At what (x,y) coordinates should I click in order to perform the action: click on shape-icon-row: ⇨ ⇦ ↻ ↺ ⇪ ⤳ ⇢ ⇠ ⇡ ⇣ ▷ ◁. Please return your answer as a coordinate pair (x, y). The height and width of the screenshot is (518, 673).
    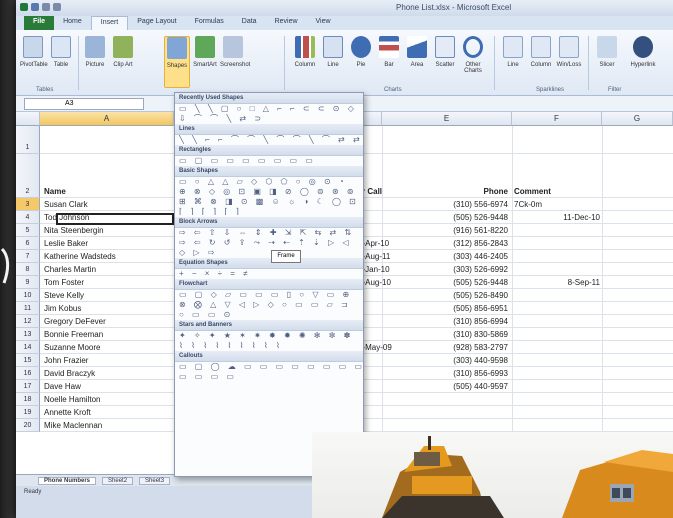
    Looking at the image, I should click on (269, 243).